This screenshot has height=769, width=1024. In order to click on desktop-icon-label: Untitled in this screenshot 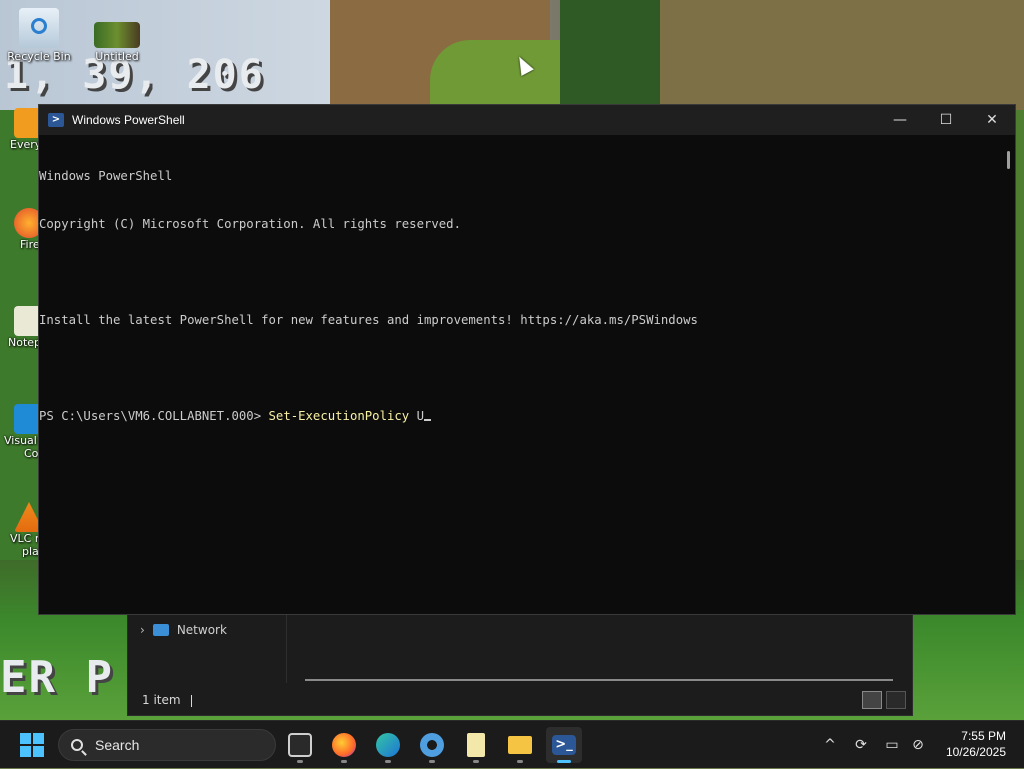, I will do `click(117, 56)`.